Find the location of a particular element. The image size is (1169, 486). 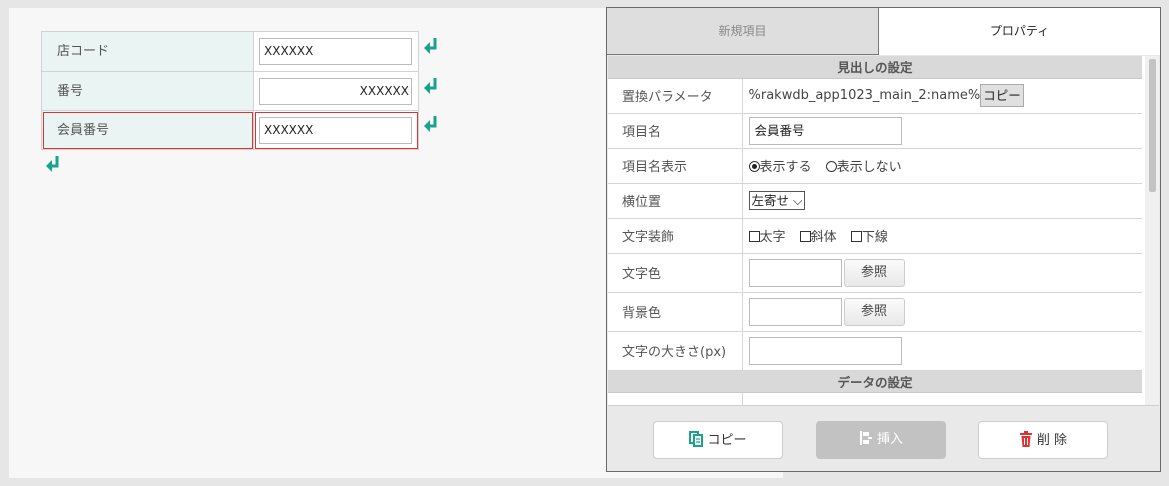

prop-row: 項目名表示 表示する 表示しない is located at coordinates (875, 166).